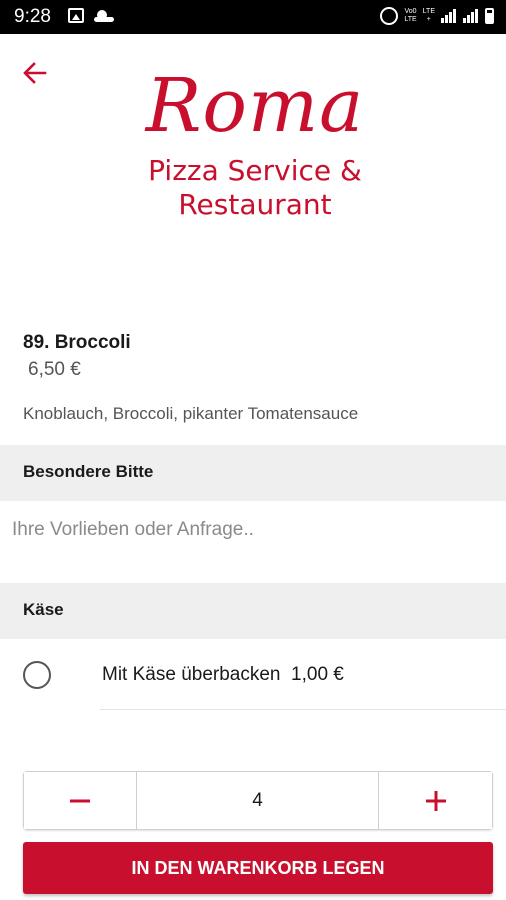  I want to click on status-bar: 9:28 Vo0 LTE LTE +, so click(253, 17).